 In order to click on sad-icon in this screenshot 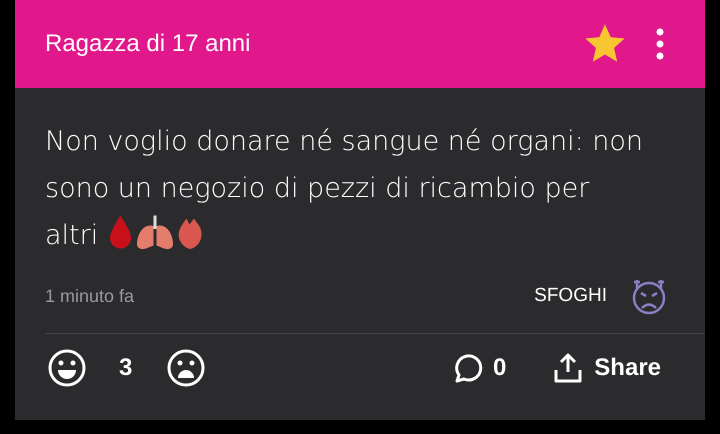, I will do `click(186, 368)`.